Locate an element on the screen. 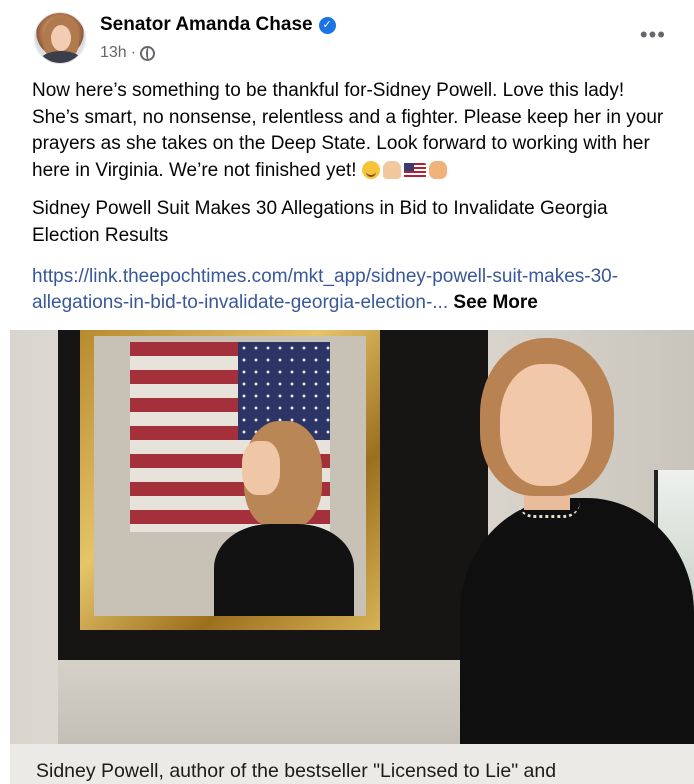 The height and width of the screenshot is (784, 694). author-name: Senator Amanda Chase is located at coordinates (206, 25).